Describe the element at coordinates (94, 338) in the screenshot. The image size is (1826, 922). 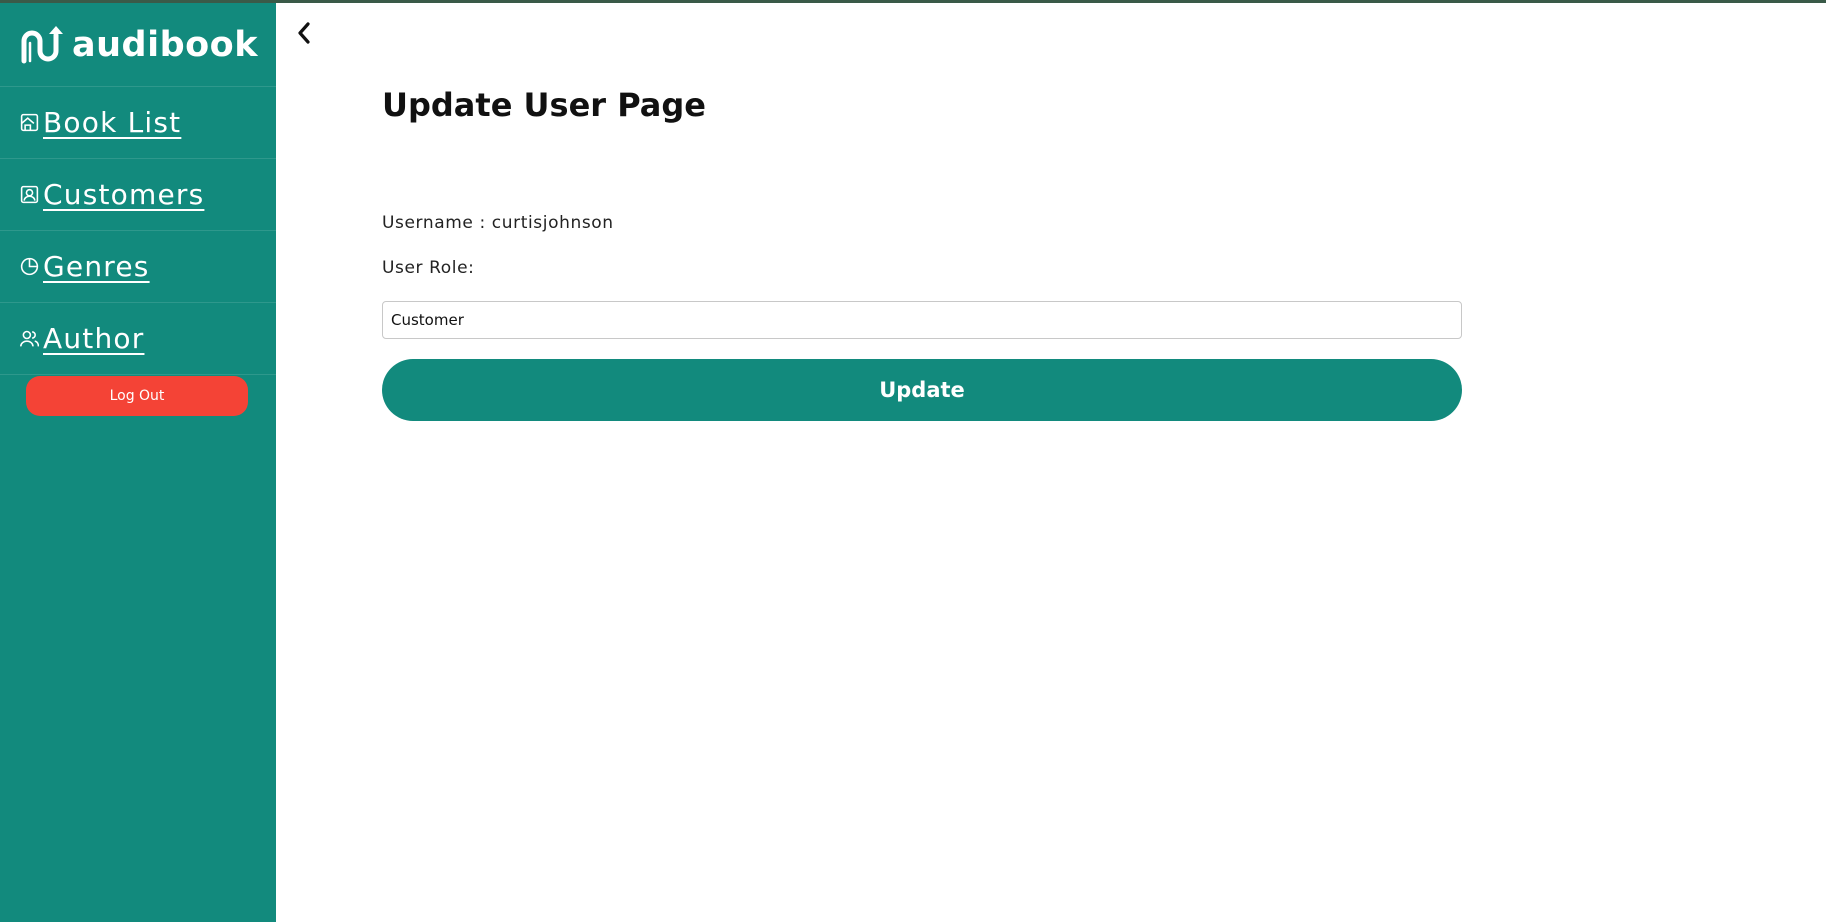
I see `sidebar-item-label: Author` at that location.